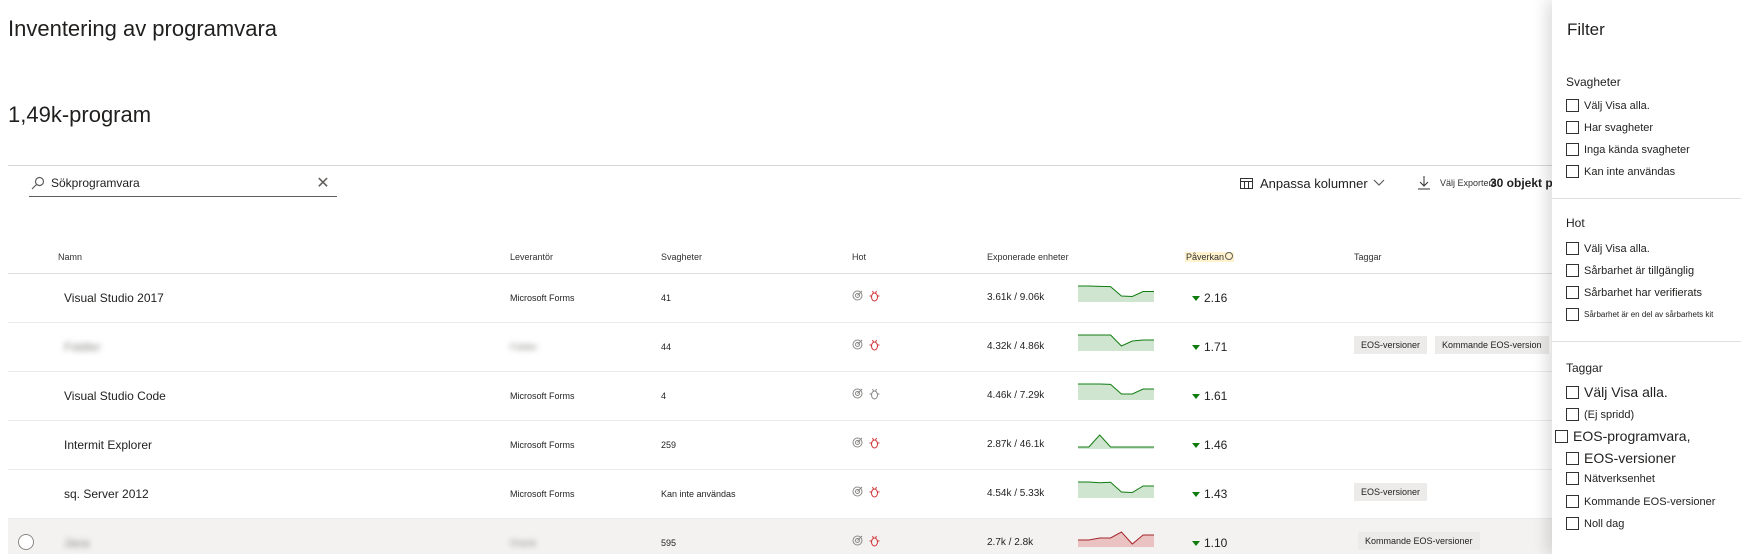 Image resolution: width=1741 pixels, height=554 pixels. What do you see at coordinates (1492, 345) in the screenshot?
I see `tag-badge: Kommande EOS-version` at bounding box center [1492, 345].